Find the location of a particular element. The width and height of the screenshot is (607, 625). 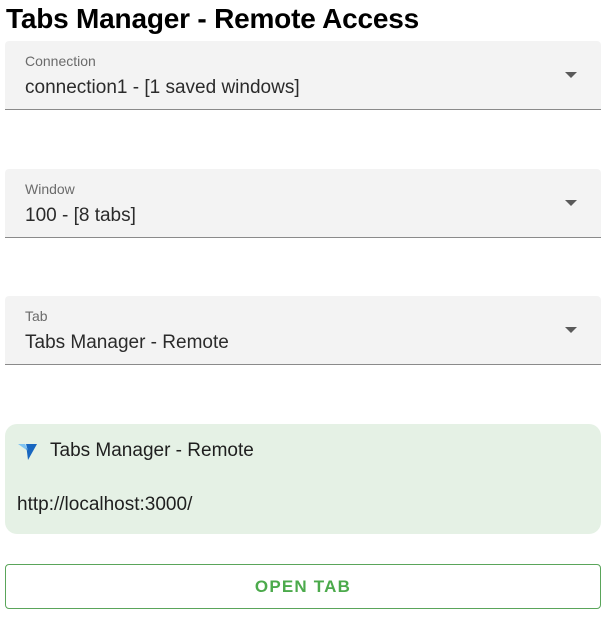

window-label: Window is located at coordinates (50, 189).